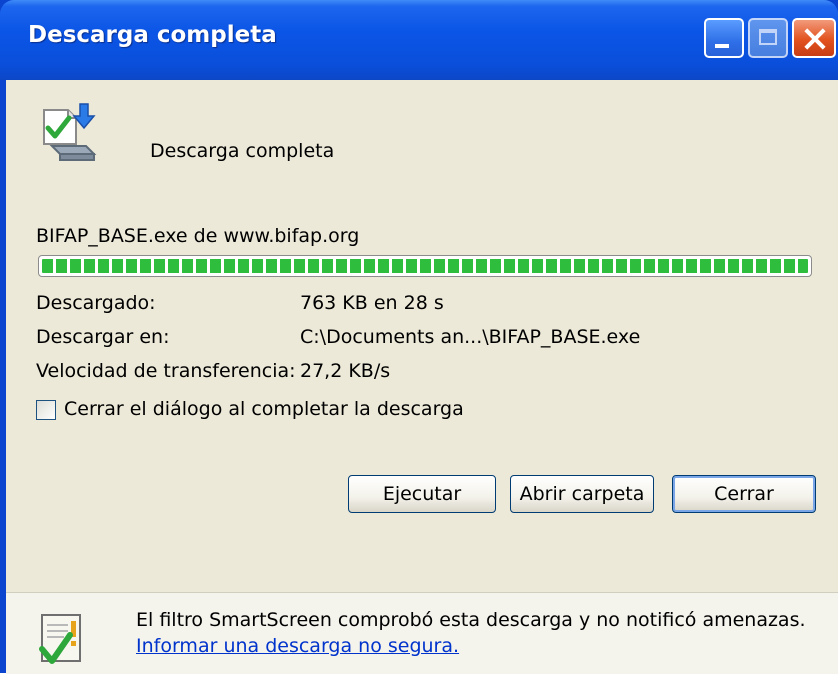  I want to click on open-folder-button: Abrir carpeta, so click(582, 494).